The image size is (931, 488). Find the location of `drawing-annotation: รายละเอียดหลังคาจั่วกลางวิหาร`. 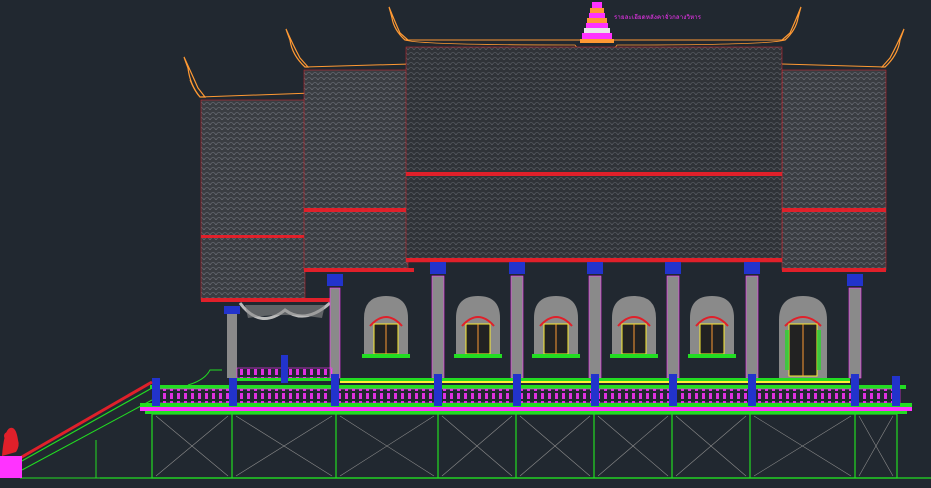

drawing-annotation: รายละเอียดหลังคาจั่วกลางวิหาร is located at coordinates (658, 17).